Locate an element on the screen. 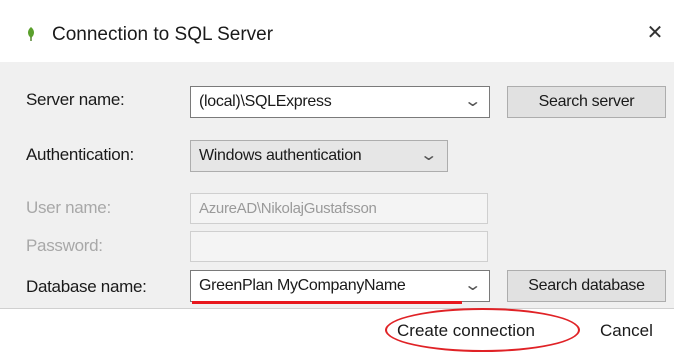  server-name-combobox: (local)\SQLExpress ⌄ is located at coordinates (340, 102).